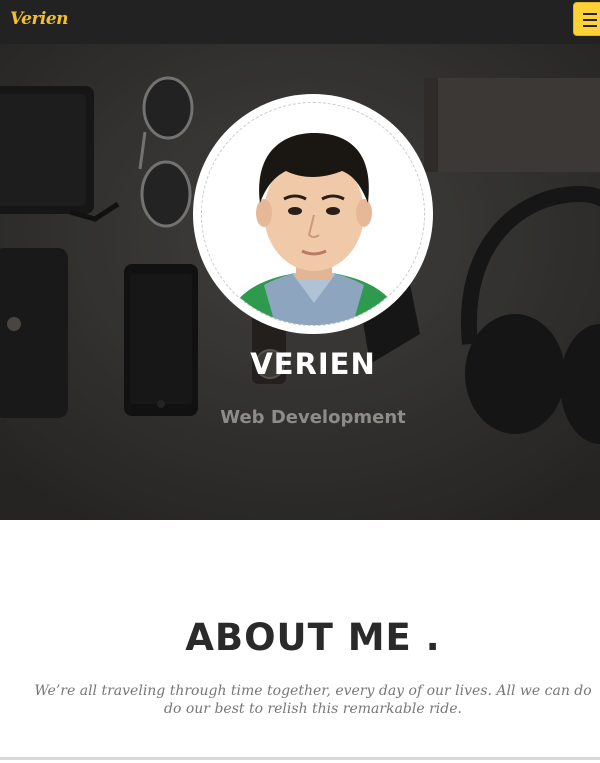 The width and height of the screenshot is (600, 763). What do you see at coordinates (590, 20) in the screenshot?
I see `hamburger-icon` at bounding box center [590, 20].